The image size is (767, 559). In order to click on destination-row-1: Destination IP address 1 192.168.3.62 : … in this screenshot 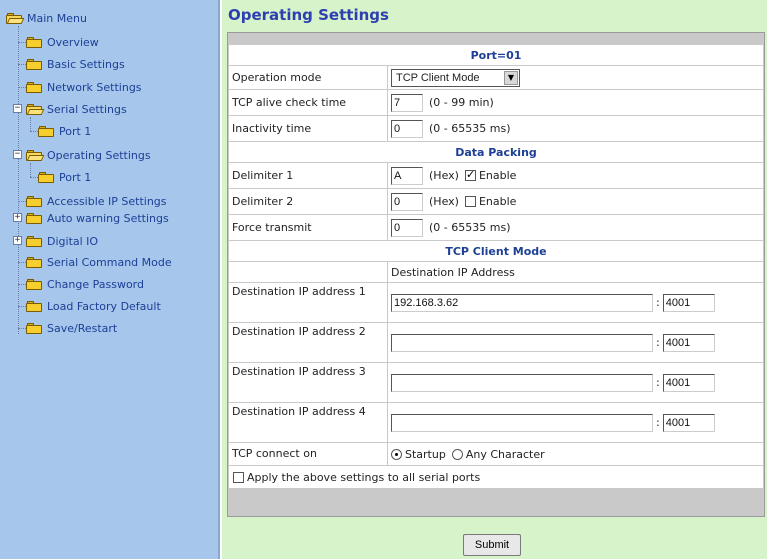, I will do `click(496, 302)`.